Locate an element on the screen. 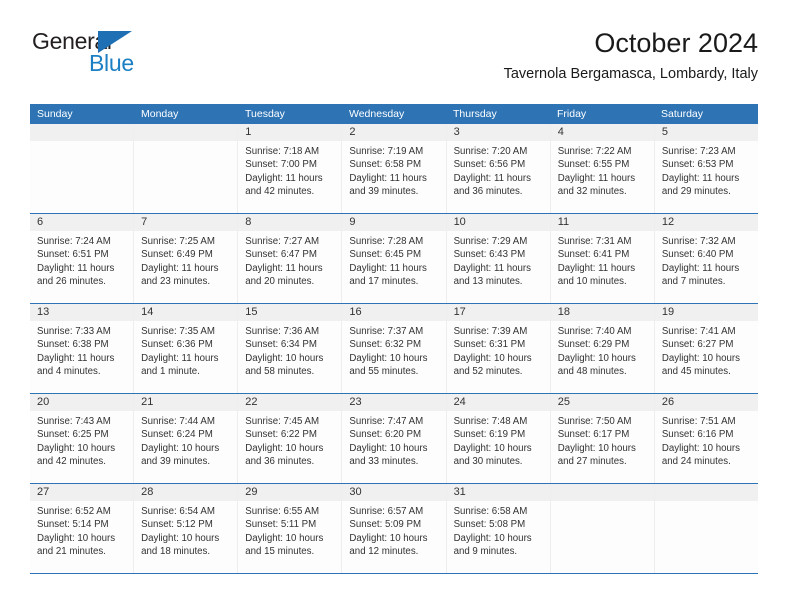 The height and width of the screenshot is (612, 792). weekday-header-wednesday: Wednesday is located at coordinates (377, 114).